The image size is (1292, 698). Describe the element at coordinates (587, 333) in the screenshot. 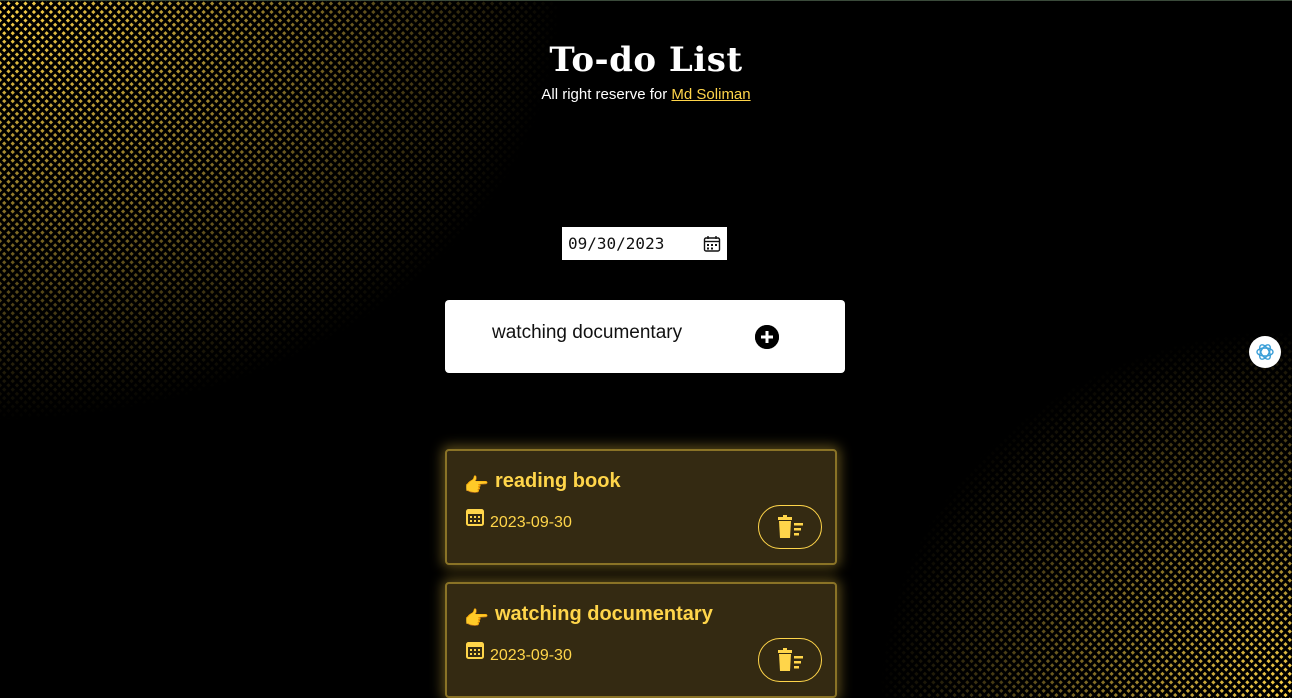

I see `task-input: watching documentary` at that location.